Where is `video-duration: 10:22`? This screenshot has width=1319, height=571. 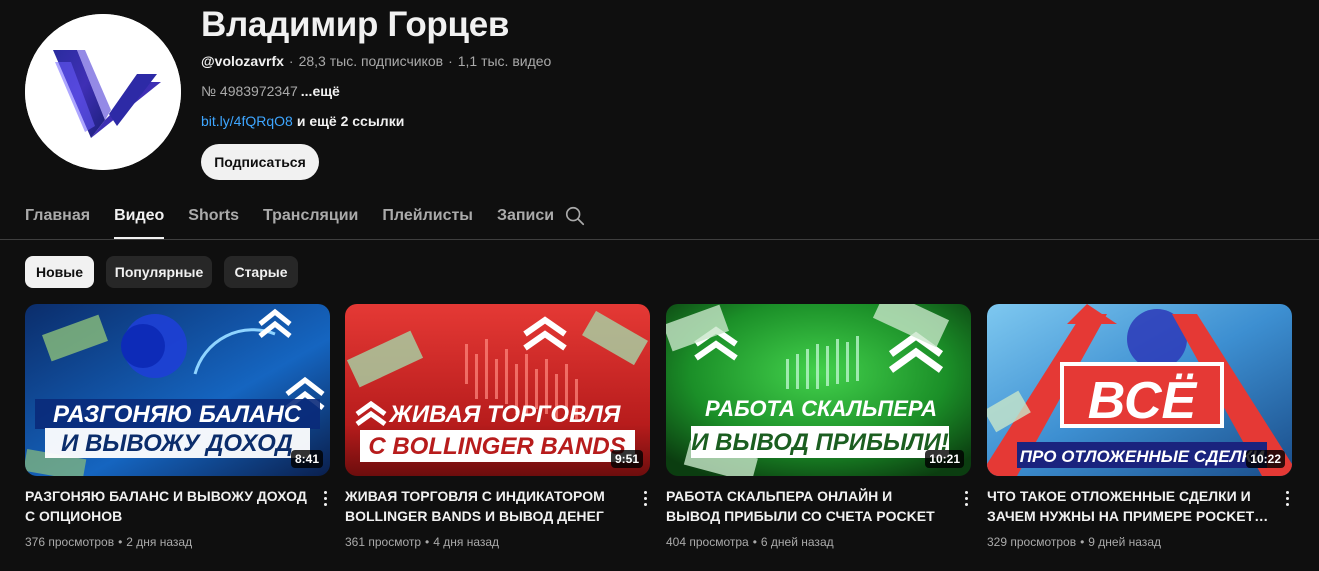
video-duration: 10:22 is located at coordinates (1265, 459).